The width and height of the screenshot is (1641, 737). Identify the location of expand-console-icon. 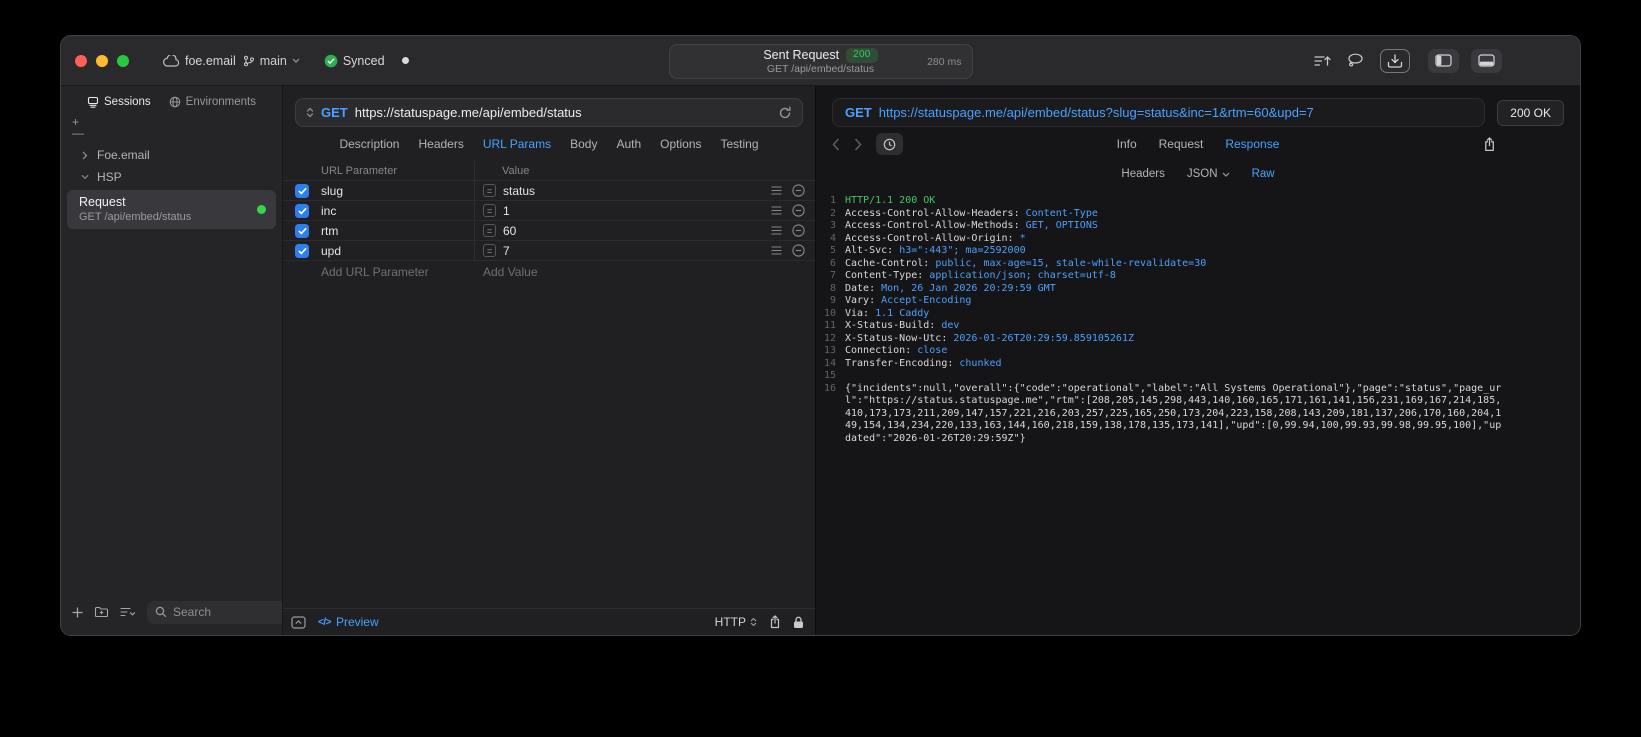
(298, 622).